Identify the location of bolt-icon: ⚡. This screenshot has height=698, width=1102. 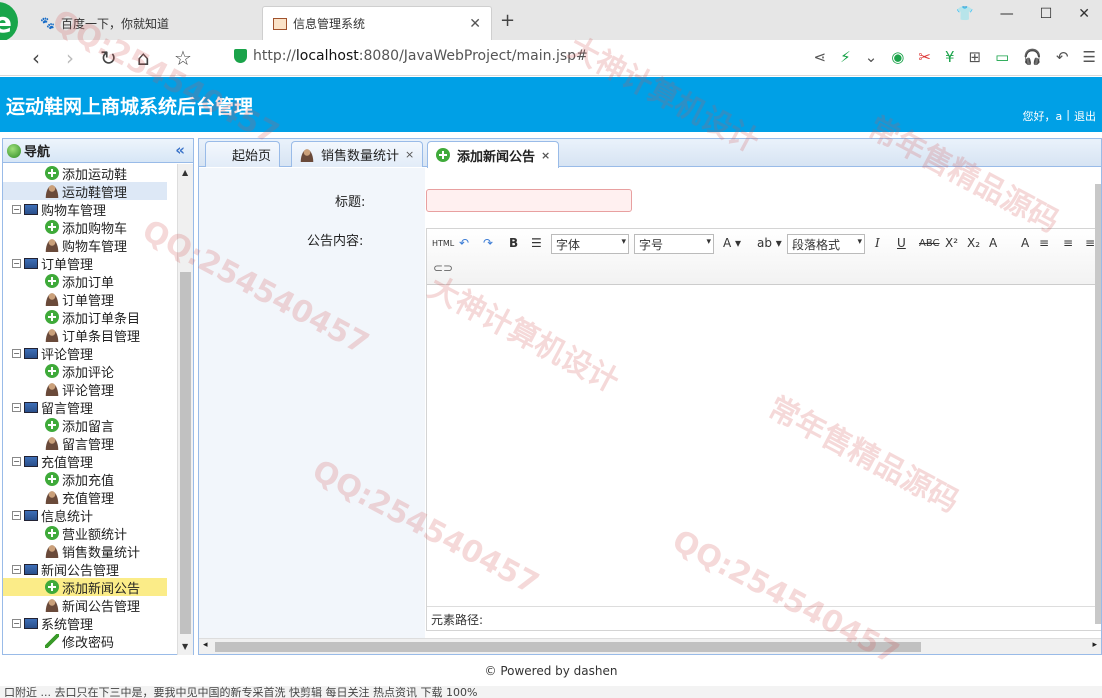
(845, 57).